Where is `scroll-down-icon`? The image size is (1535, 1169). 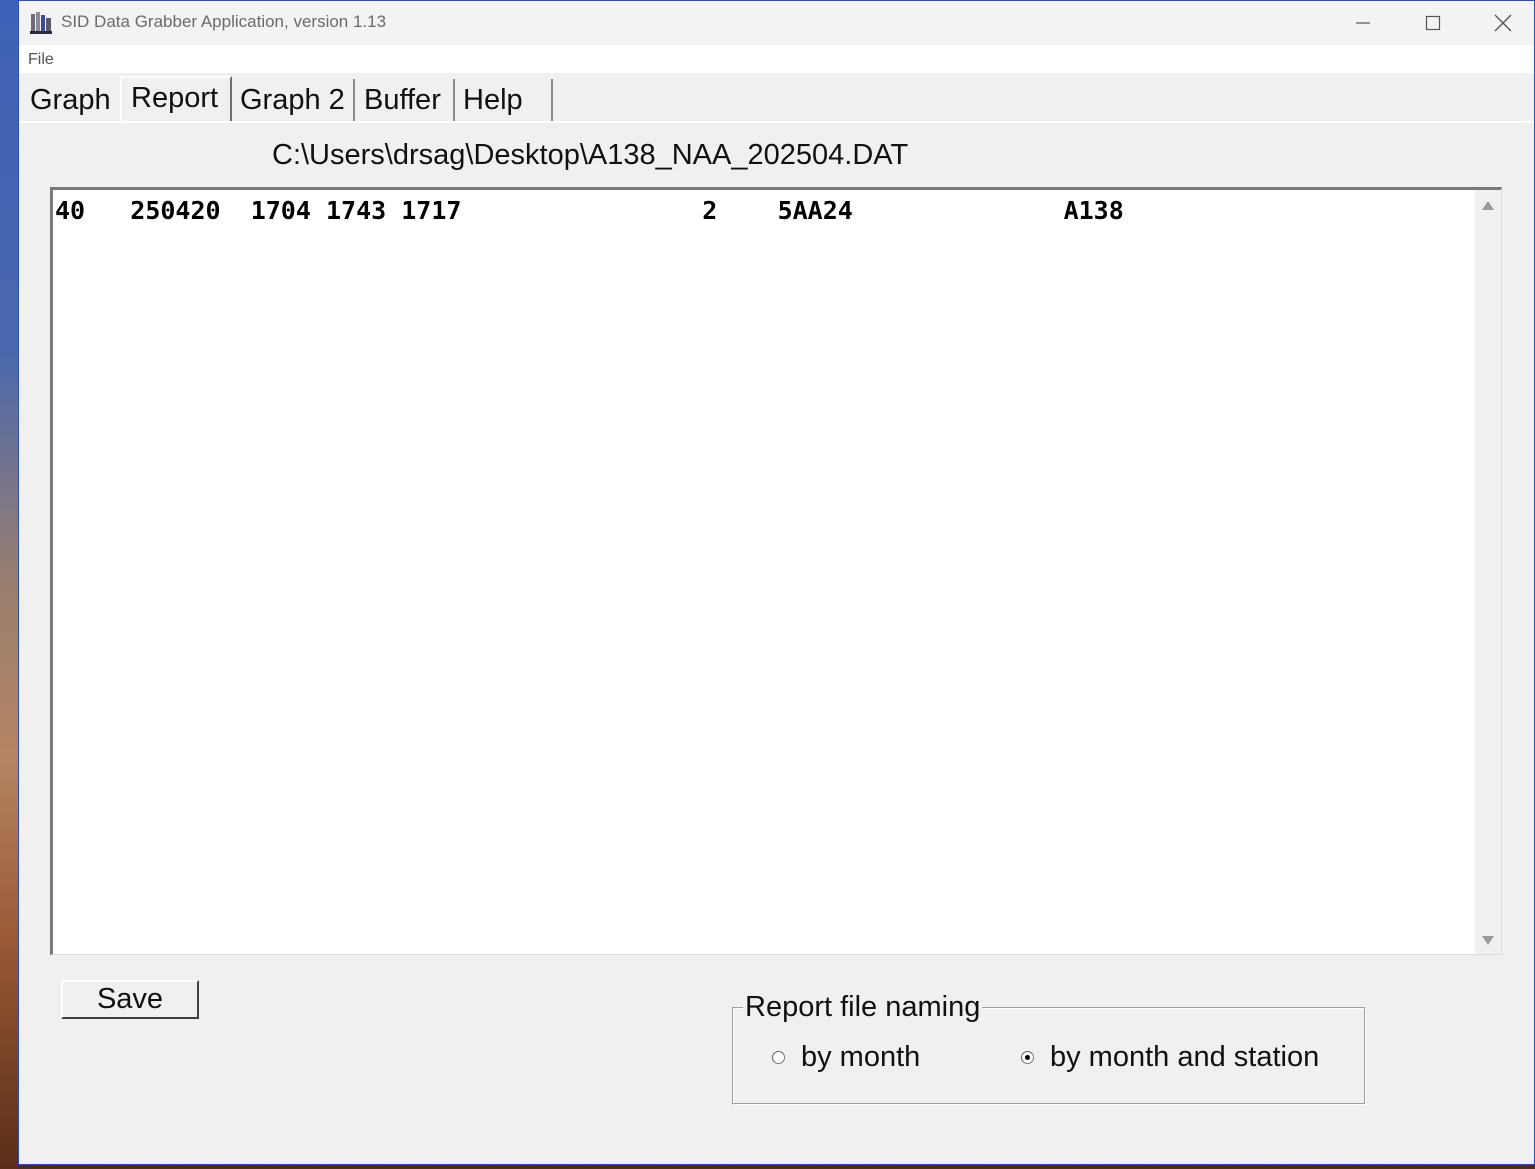
scroll-down-icon is located at coordinates (1488, 940).